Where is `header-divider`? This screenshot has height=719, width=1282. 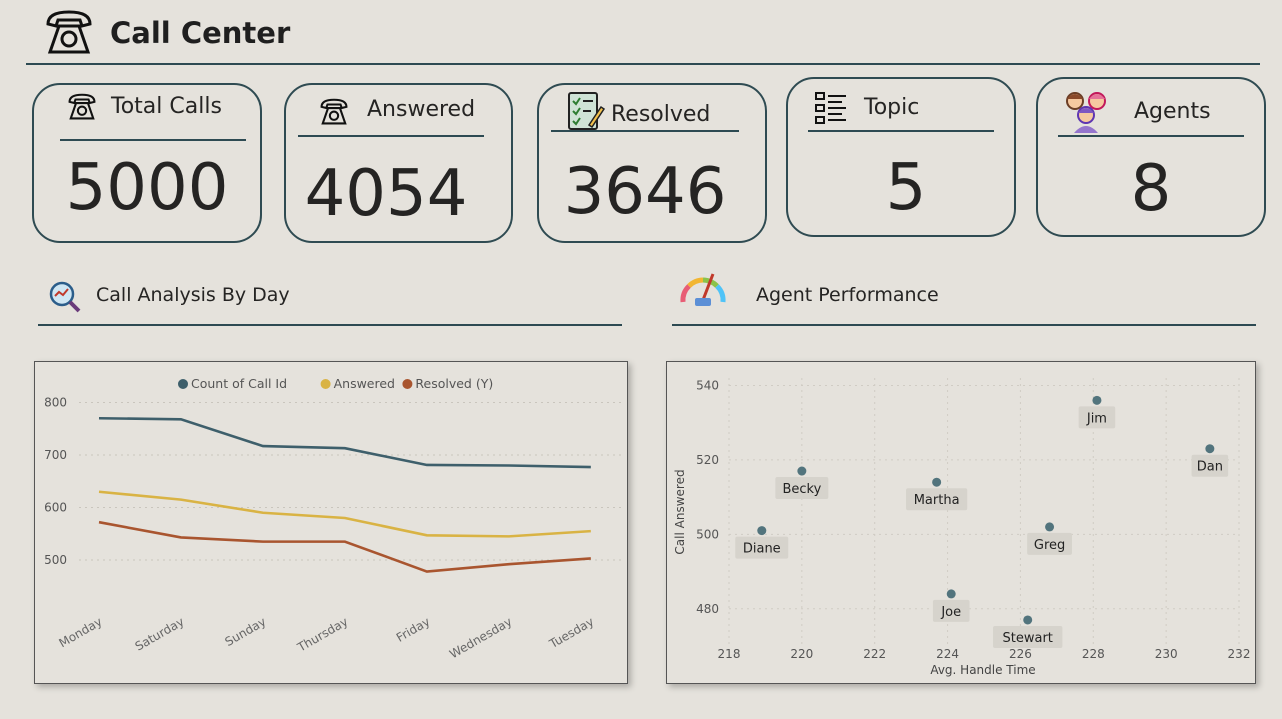 header-divider is located at coordinates (643, 64).